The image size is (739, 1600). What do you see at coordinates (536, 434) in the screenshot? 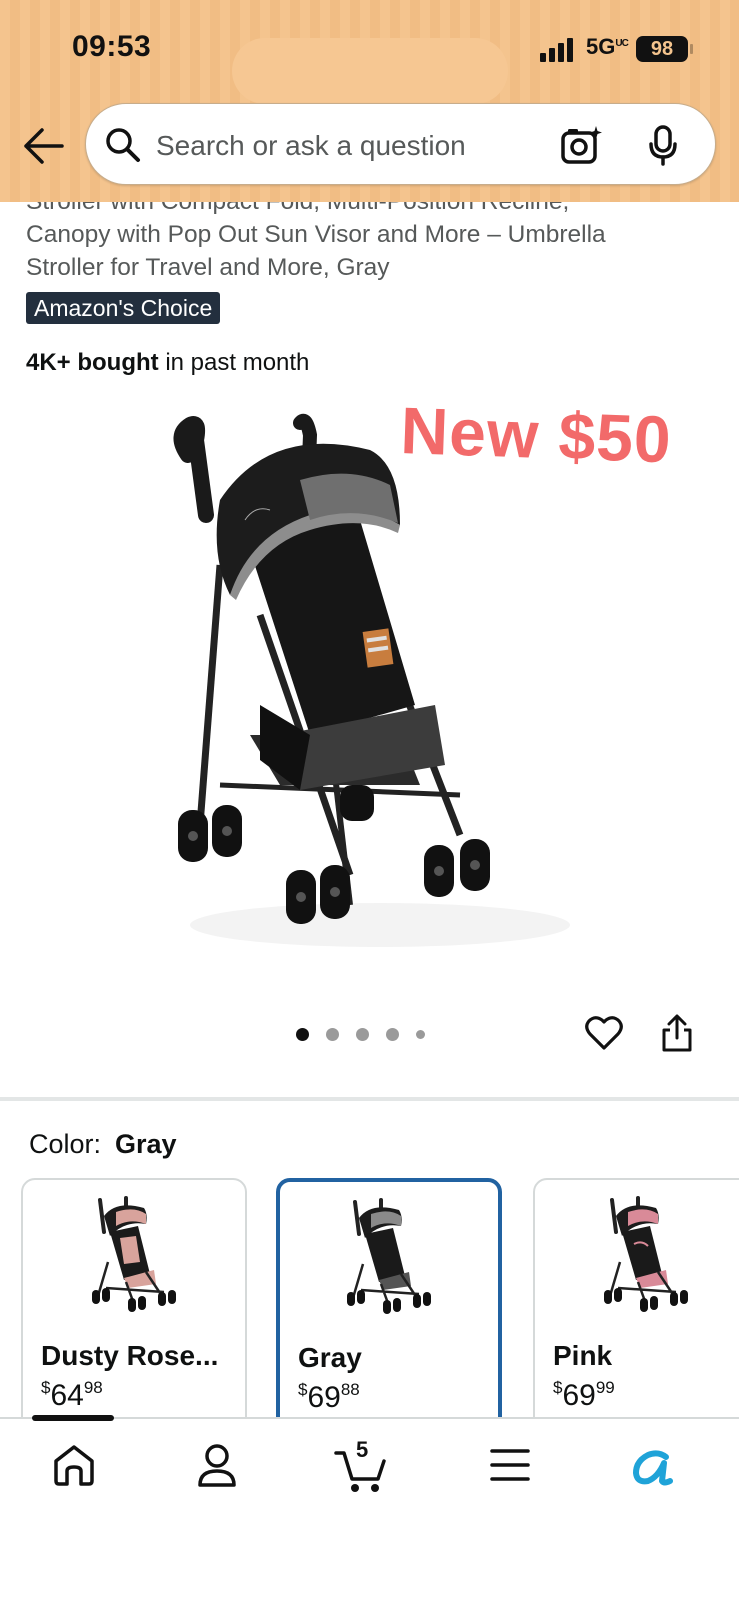
I see `promo-price-overlay: New $50` at bounding box center [536, 434].